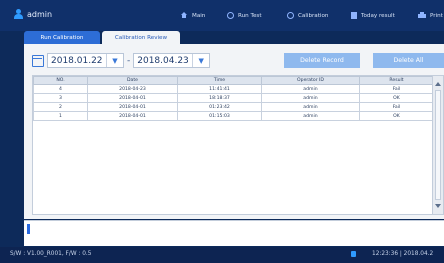 The image size is (444, 263). I want to click on nav-calibration: Calibration, so click(307, 15).